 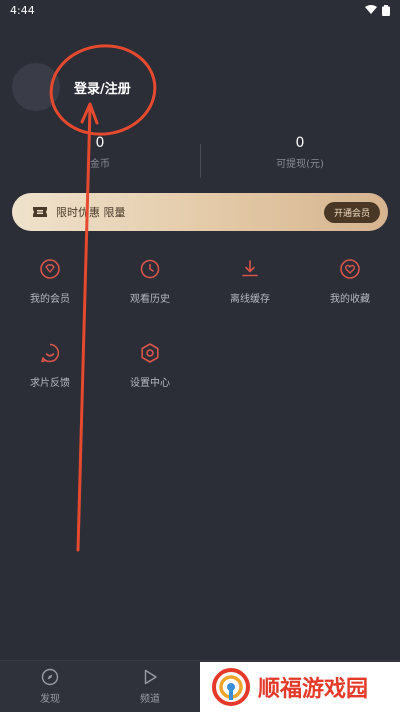 I want to click on heart-icon, so click(x=350, y=269).